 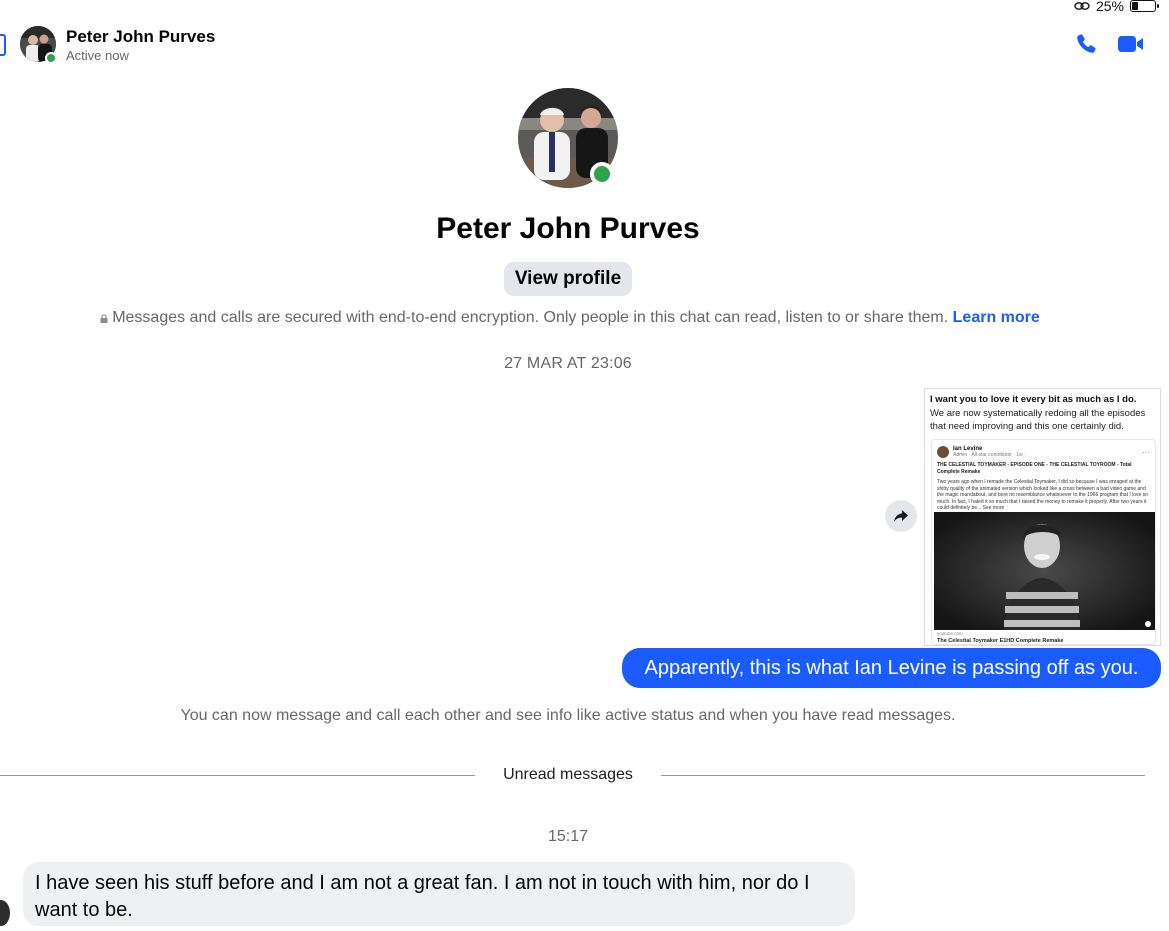 I want to click on card-photo, so click(x=1044, y=571).